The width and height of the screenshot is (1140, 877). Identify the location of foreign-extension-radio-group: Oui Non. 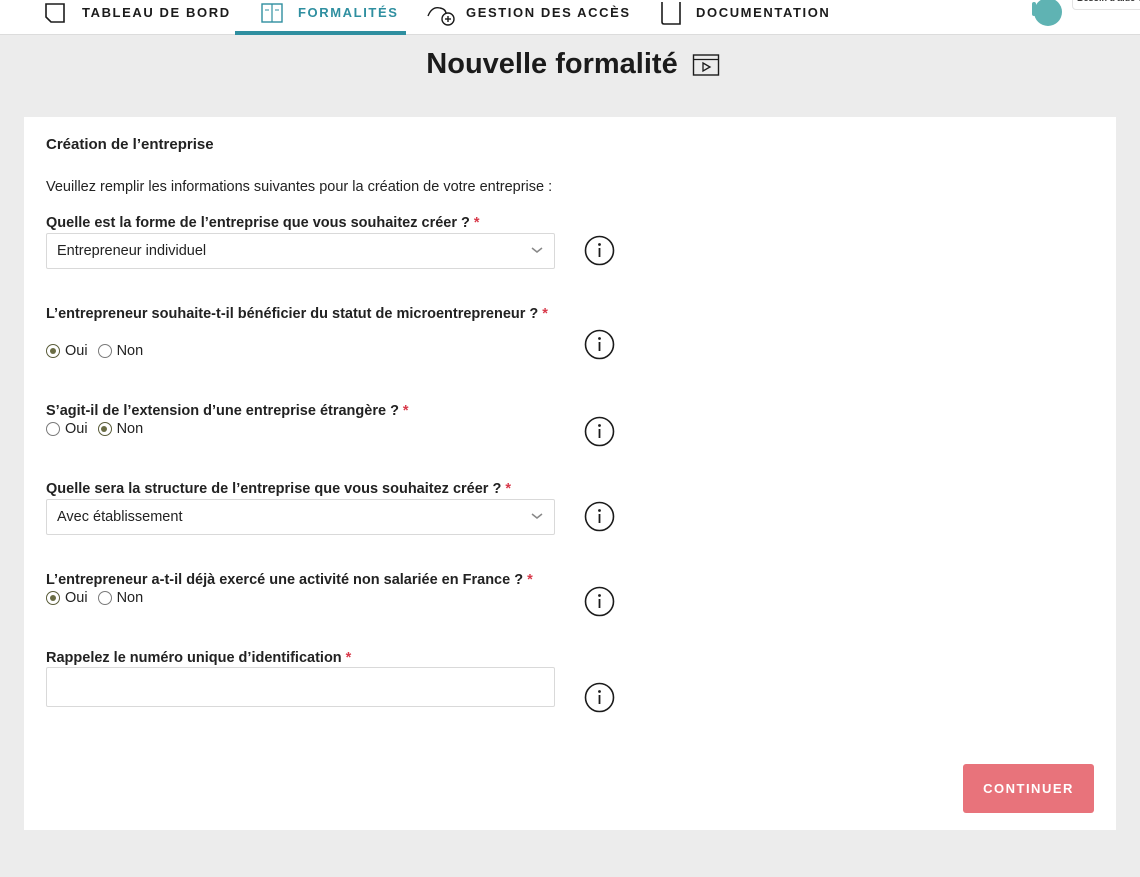
(94, 429).